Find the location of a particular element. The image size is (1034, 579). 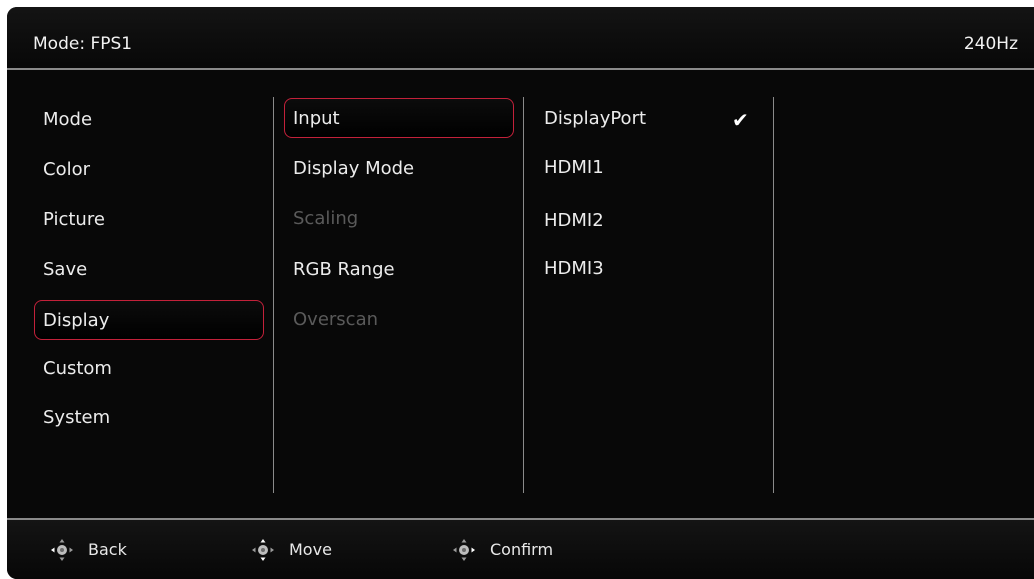

header-divider is located at coordinates (520, 69).